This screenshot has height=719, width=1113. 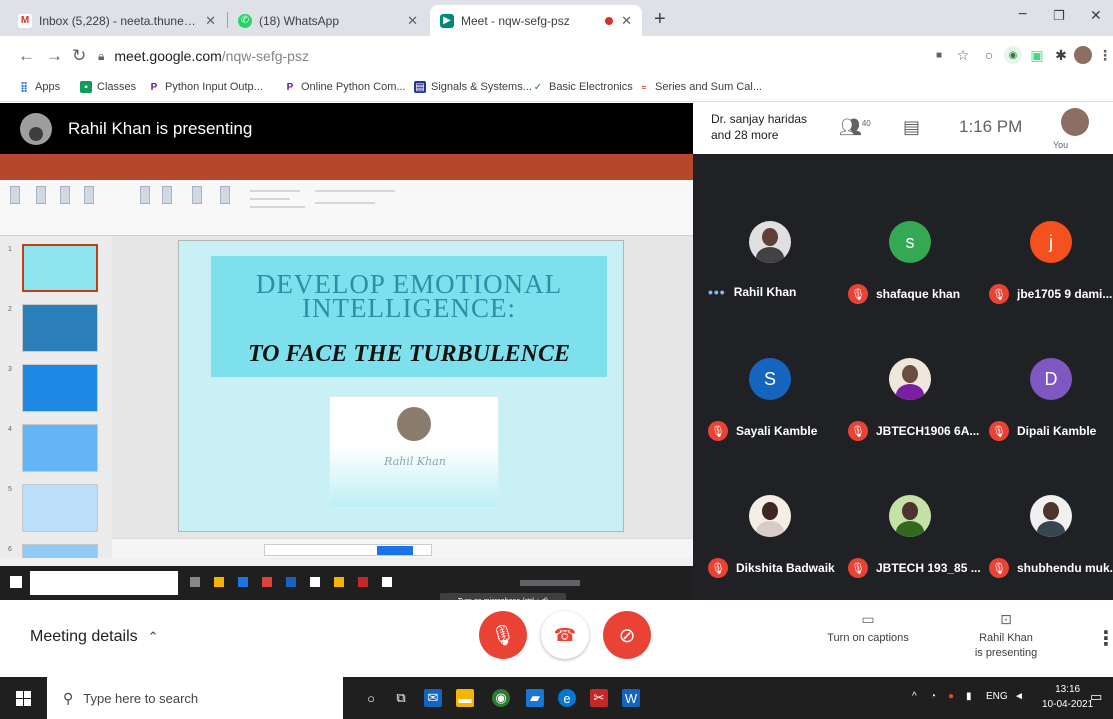 What do you see at coordinates (868, 629) in the screenshot?
I see `captions-button: ▭ Turn on captions` at bounding box center [868, 629].